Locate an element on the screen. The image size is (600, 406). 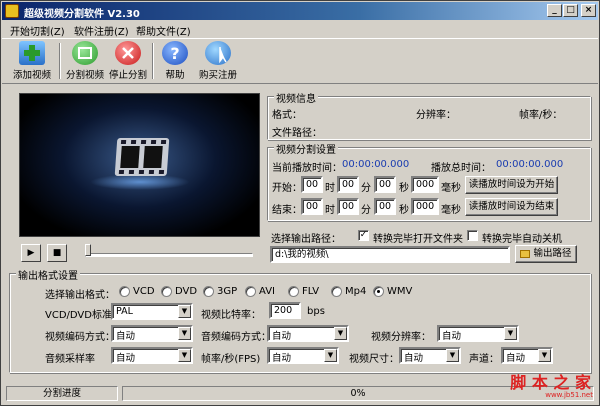
split-video-icon is located at coordinates (85, 53).